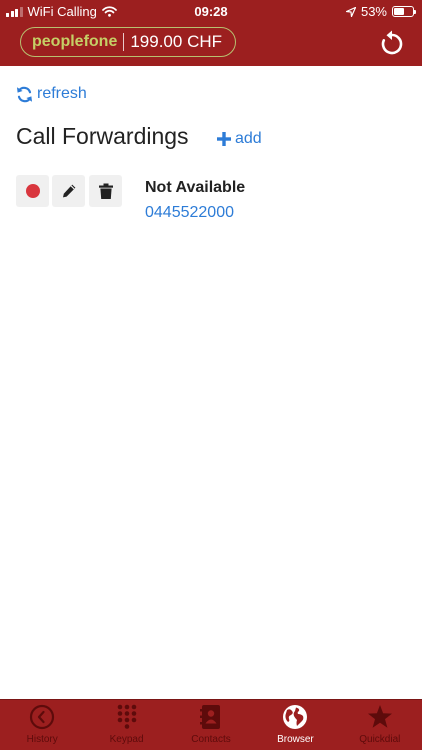 The width and height of the screenshot is (422, 750). I want to click on page-title: Call Forwardings, so click(102, 136).